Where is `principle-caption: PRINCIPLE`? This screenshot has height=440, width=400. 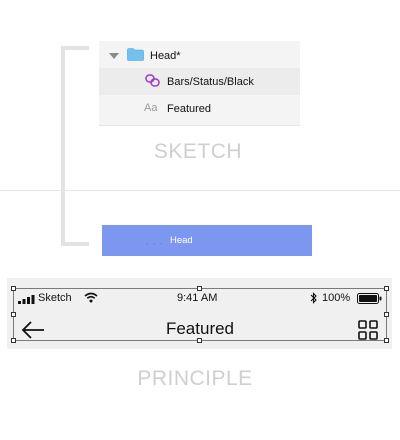
principle-caption: PRINCIPLE is located at coordinates (195, 378).